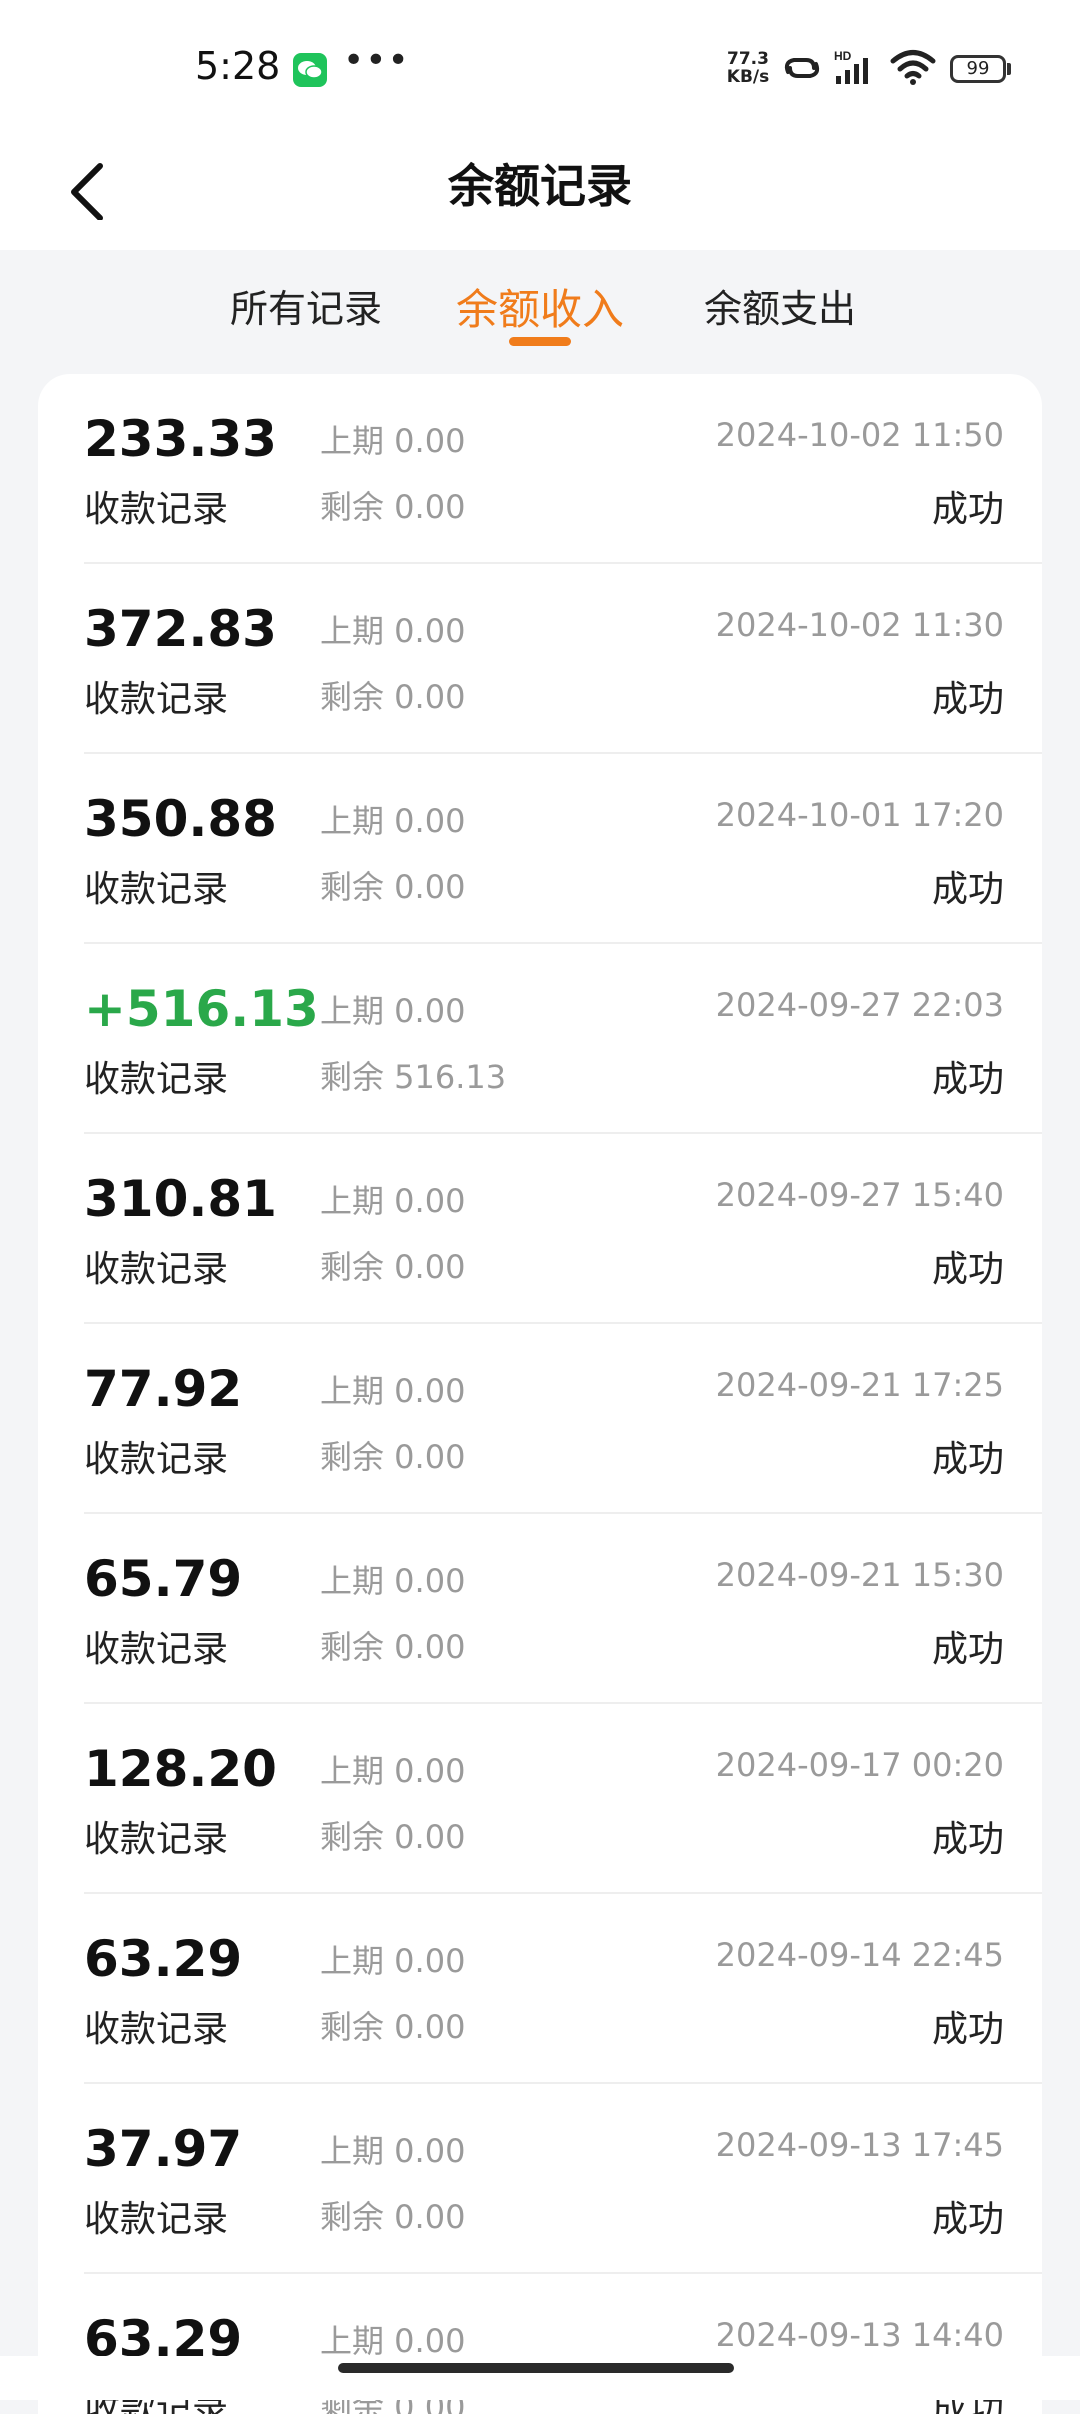 This screenshot has height=2414, width=1080. I want to click on wifi-icon, so click(913, 69).